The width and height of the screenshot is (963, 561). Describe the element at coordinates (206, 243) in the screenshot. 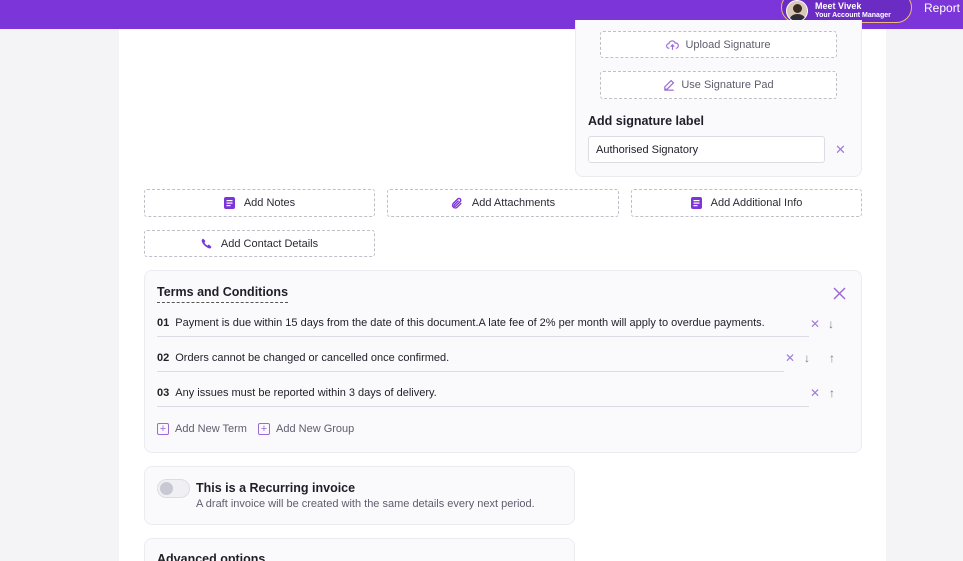

I see `phone-icon` at that location.